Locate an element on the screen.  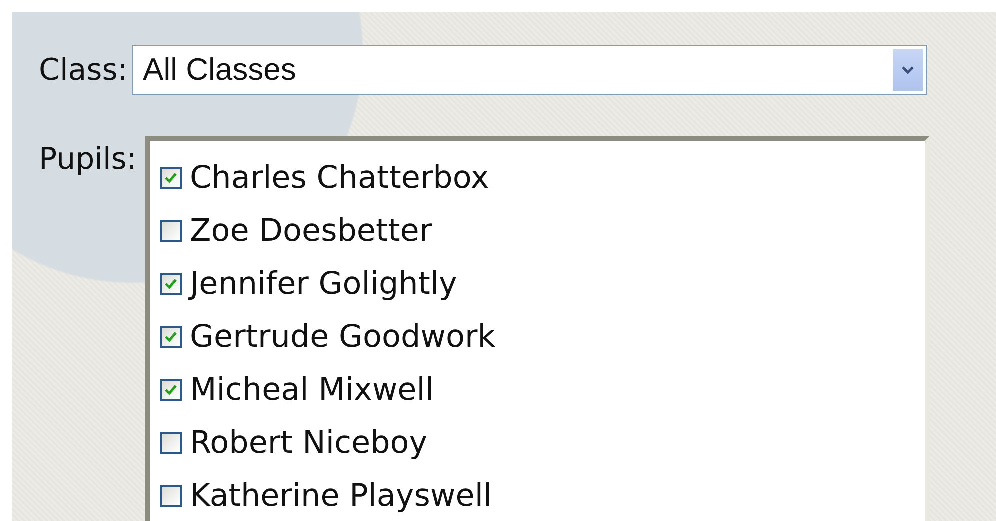
pupil-name: Gertrude Goodwork is located at coordinates (343, 336).